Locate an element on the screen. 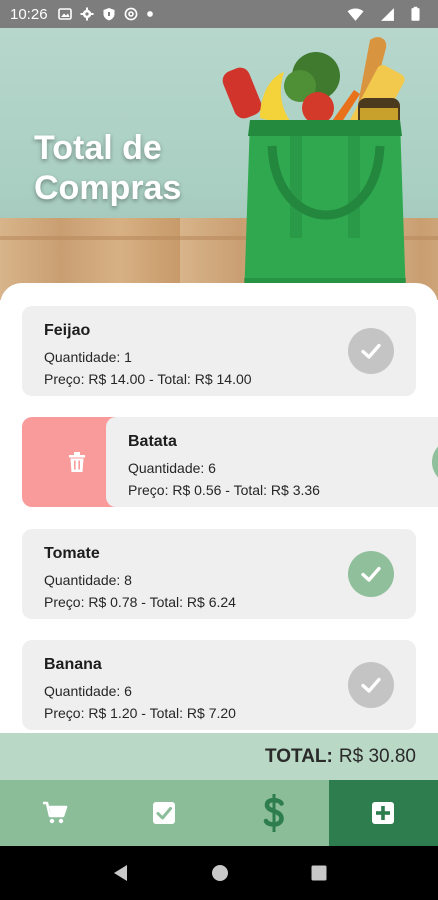 Image resolution: width=438 pixels, height=900 pixels. nav-add is located at coordinates (383, 813).